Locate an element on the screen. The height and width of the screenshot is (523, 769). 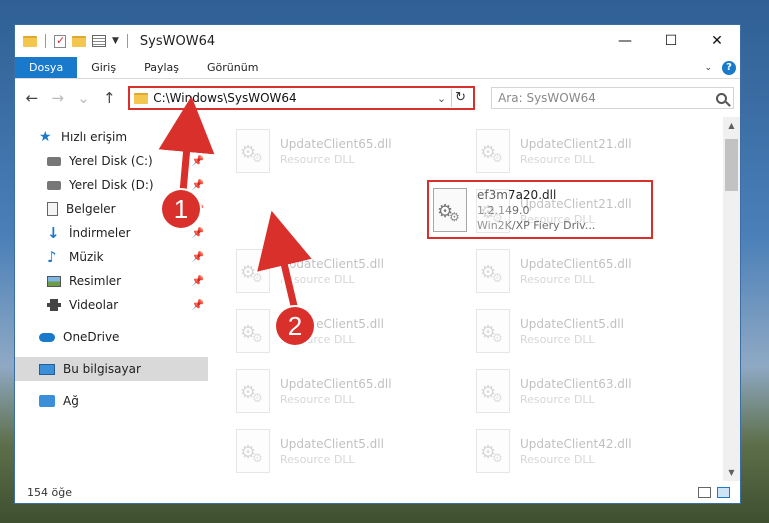
customize-toolbar-icon is located at coordinates (99, 41).